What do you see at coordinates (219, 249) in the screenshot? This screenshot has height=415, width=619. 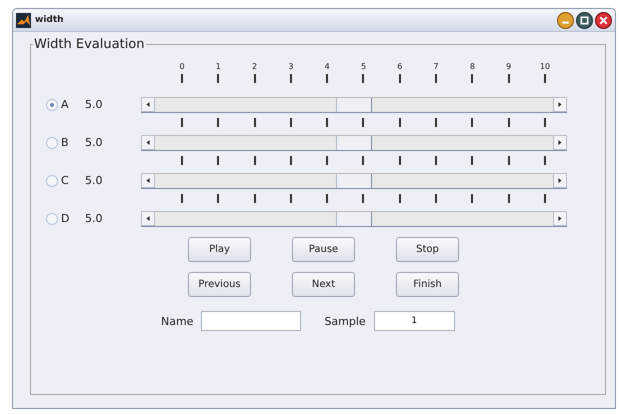 I see `push-button: Play` at bounding box center [219, 249].